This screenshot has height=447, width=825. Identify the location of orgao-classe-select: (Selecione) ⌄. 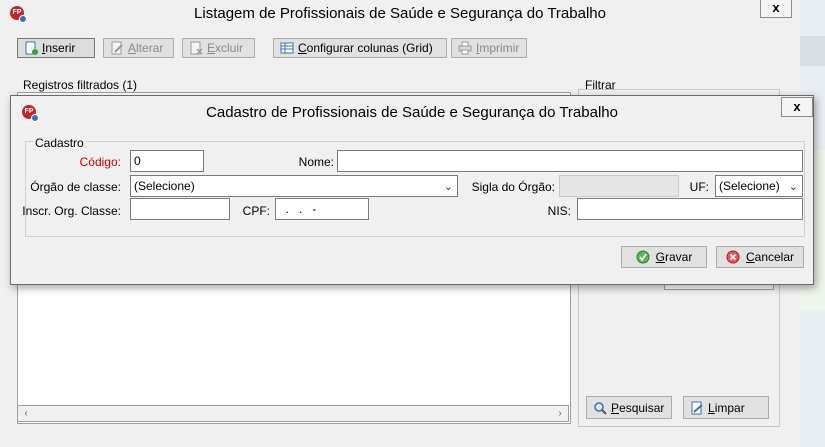
(294, 186).